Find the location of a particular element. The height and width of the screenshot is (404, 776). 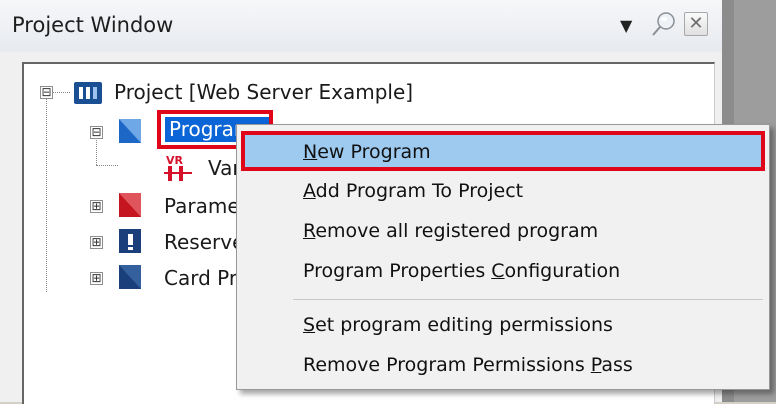

menu-item-accelerator: S is located at coordinates (309, 325).